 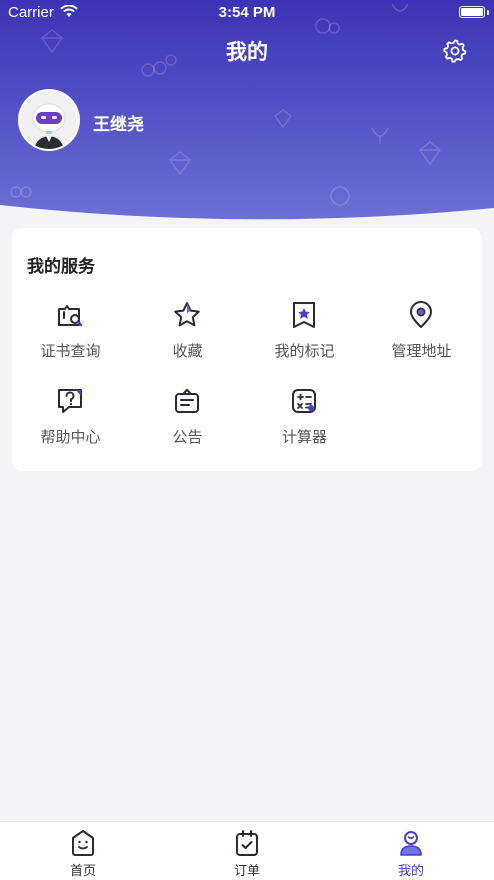 I want to click on tab-label: 首页, so click(x=82, y=871).